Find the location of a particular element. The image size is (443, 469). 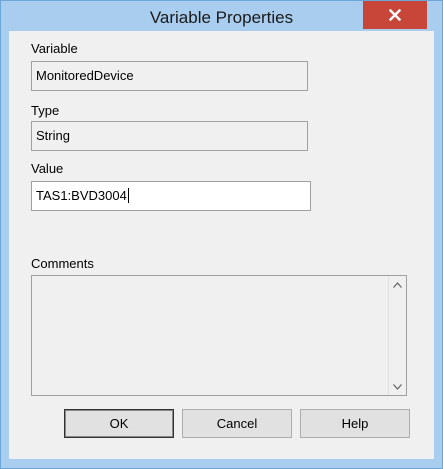

value-input-text: TAS1:BVD3004 is located at coordinates (81, 195).